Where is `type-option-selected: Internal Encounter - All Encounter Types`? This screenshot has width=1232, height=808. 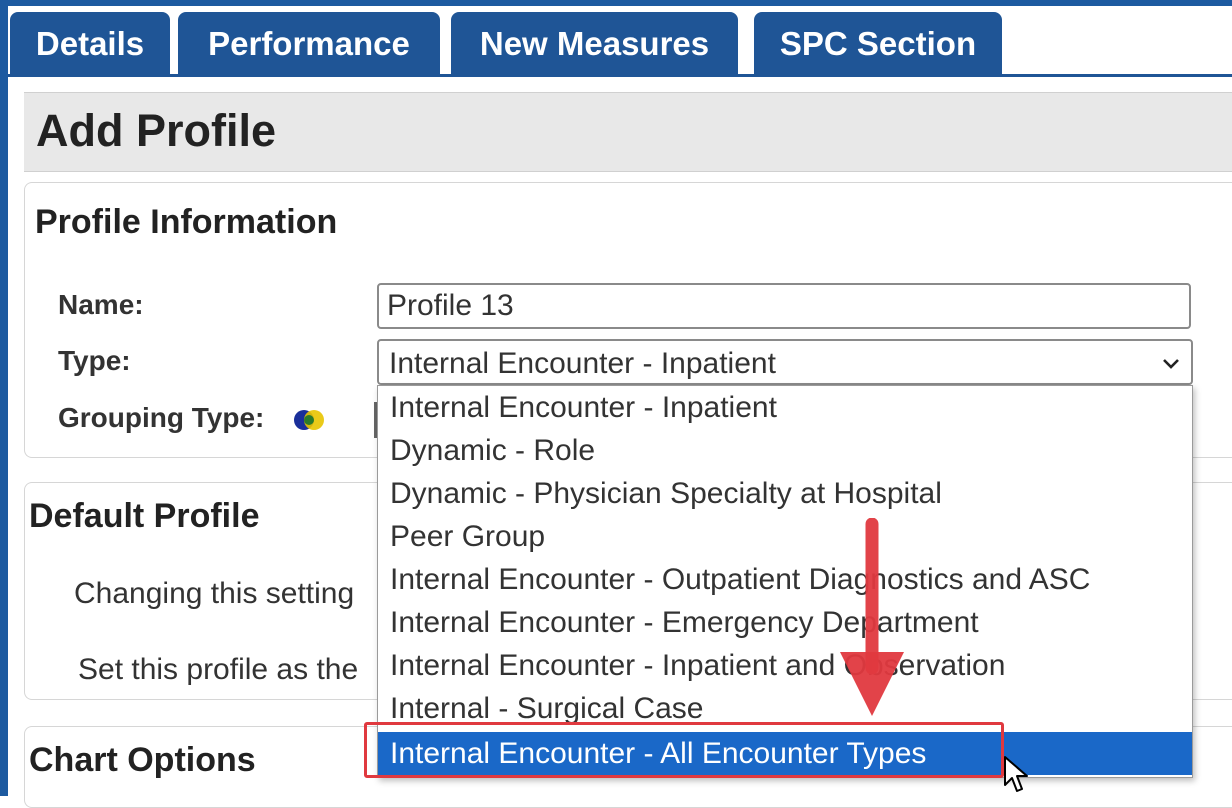 type-option-selected: Internal Encounter - All Encounter Types is located at coordinates (785, 753).